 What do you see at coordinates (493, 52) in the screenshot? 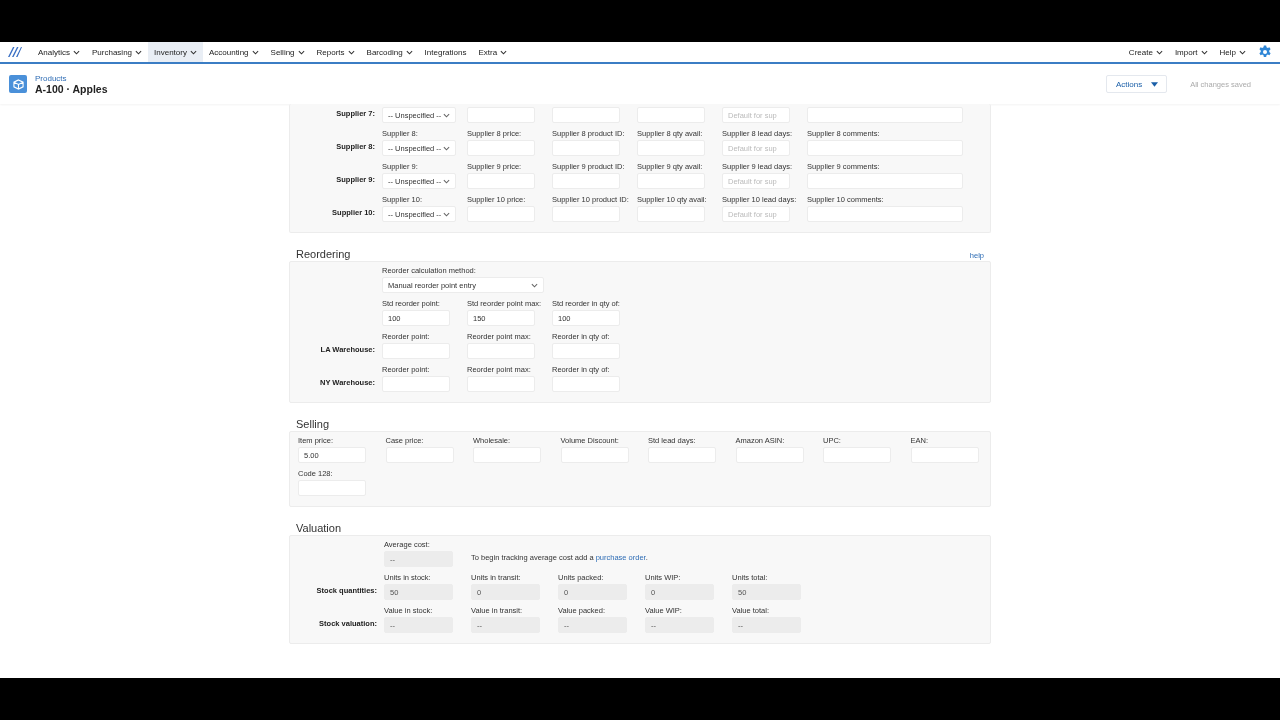
I see `nav-menu: Extra` at bounding box center [493, 52].